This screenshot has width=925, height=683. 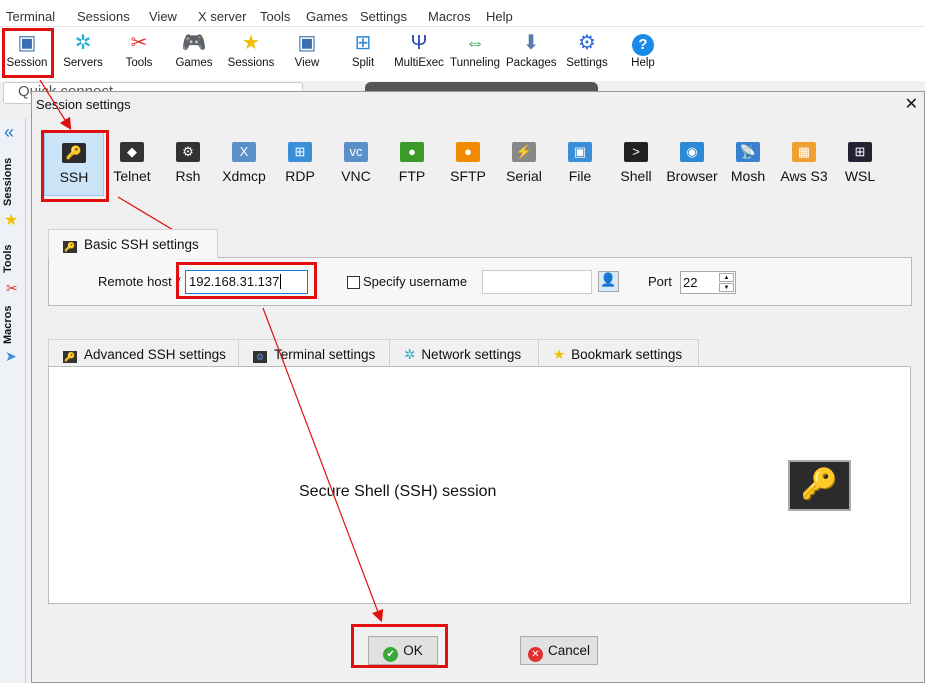 I want to click on sidebar-tab-sessions: Sessions, so click(x=13, y=182).